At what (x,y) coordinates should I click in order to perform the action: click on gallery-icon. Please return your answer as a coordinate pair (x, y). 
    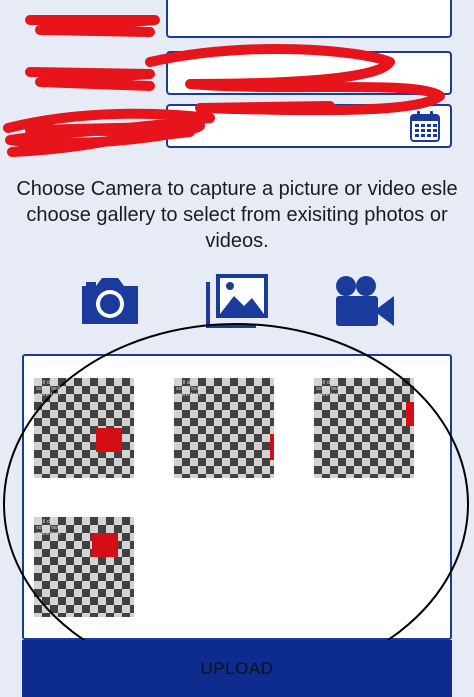
    Looking at the image, I should click on (237, 301).